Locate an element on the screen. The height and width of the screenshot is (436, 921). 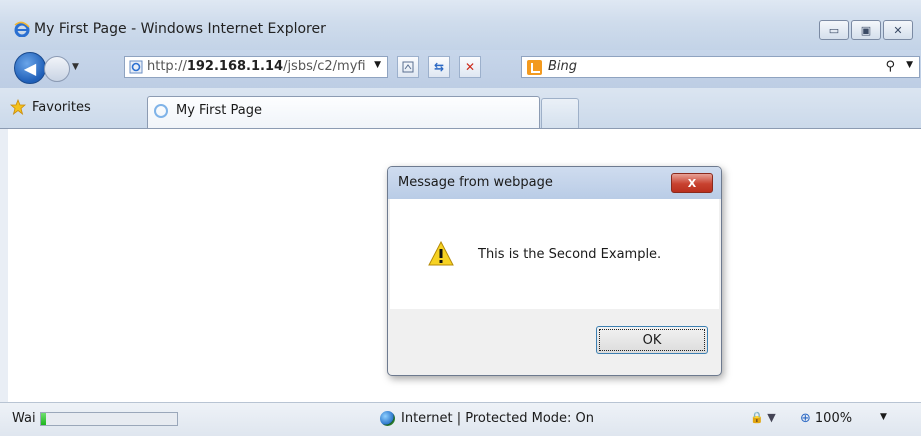
back-arrow-icon: ◀ is located at coordinates (30, 68).